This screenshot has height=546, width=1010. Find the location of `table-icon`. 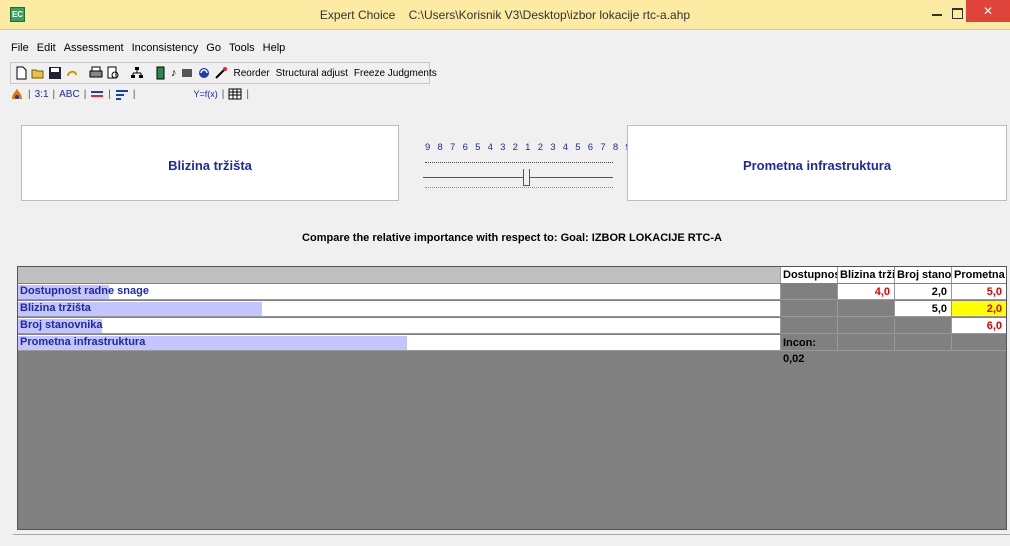

table-icon is located at coordinates (235, 94).